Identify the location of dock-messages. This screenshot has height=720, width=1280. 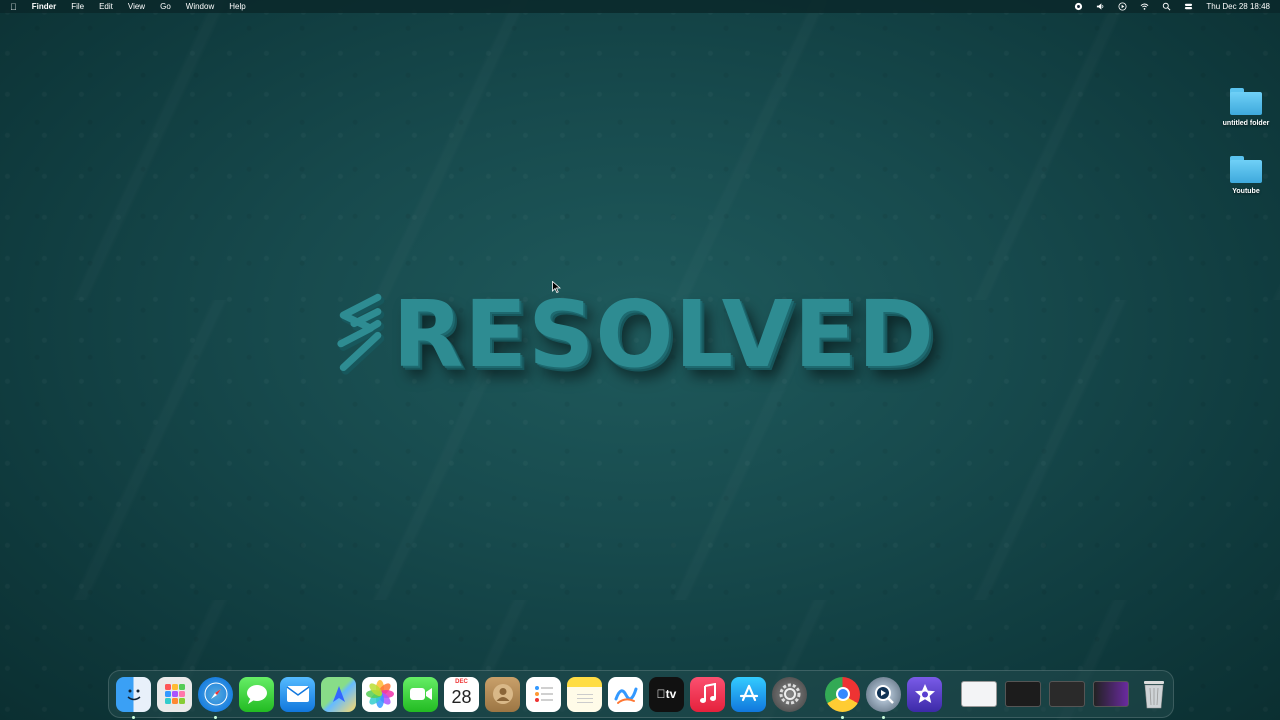
(256, 694).